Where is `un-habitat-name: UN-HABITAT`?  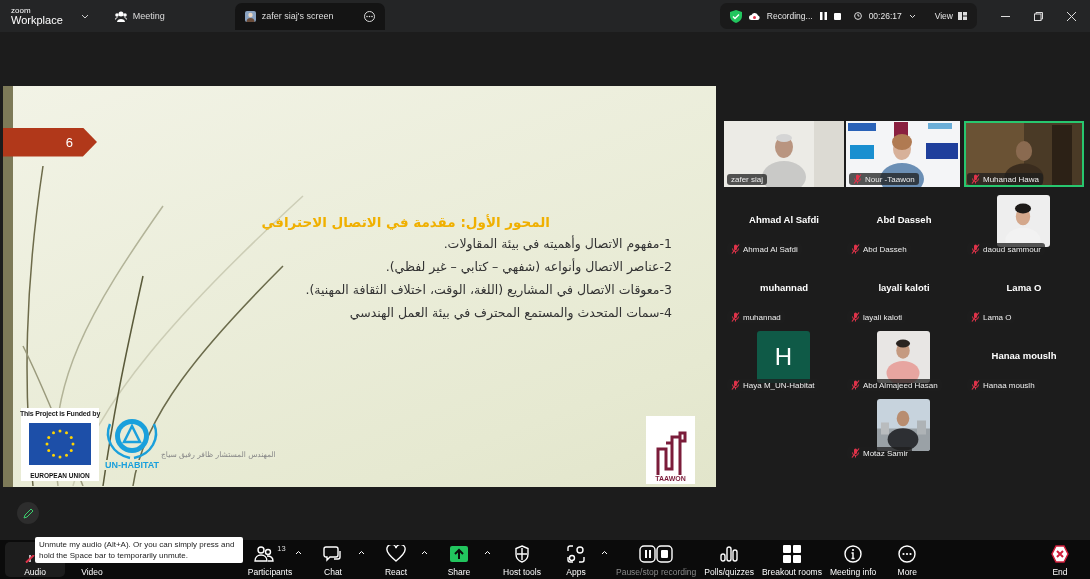
un-habitat-name: UN-HABITAT is located at coordinates (132, 464).